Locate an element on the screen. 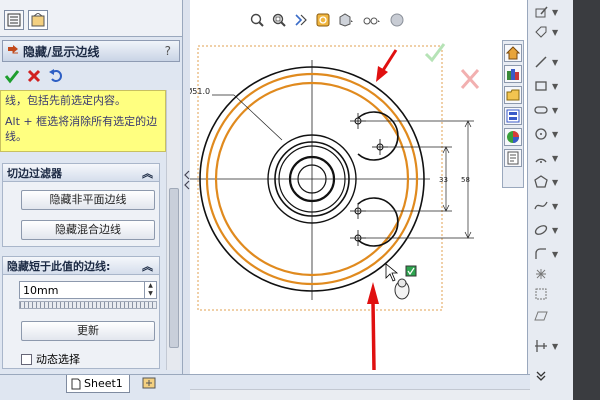 Image resolution: width=600 pixels, height=400 pixels. feature-tree-tab is located at coordinates (14, 20).